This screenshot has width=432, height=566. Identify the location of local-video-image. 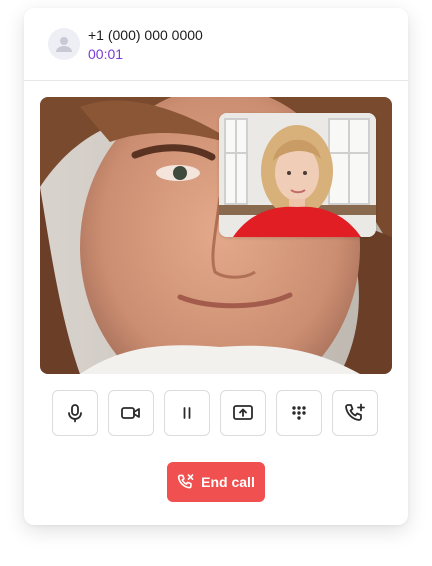
(297, 175).